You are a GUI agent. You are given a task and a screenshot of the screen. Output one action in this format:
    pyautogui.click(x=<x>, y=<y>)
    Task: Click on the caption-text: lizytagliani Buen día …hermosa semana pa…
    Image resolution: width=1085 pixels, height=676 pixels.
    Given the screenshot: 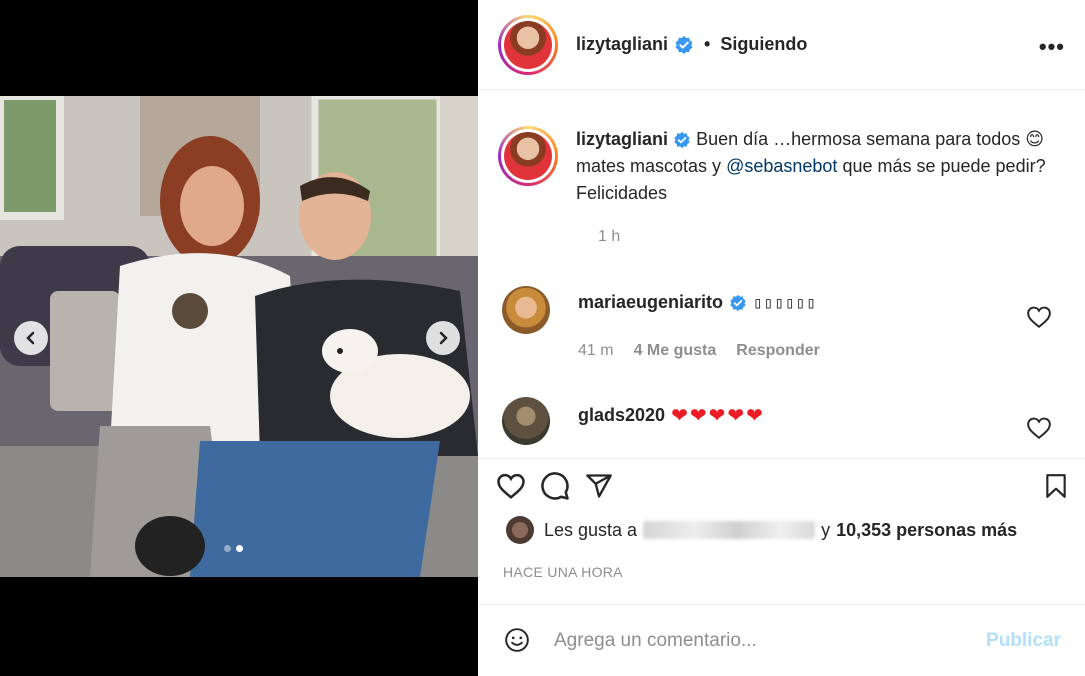 What is the action you would take?
    pyautogui.click(x=821, y=166)
    